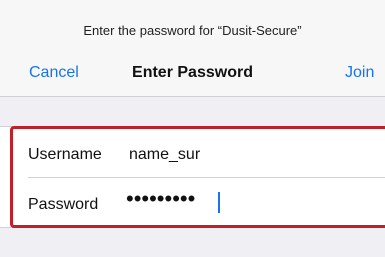 The height and width of the screenshot is (257, 385). Describe the element at coordinates (359, 73) in the screenshot. I see `join-button: Join` at that location.